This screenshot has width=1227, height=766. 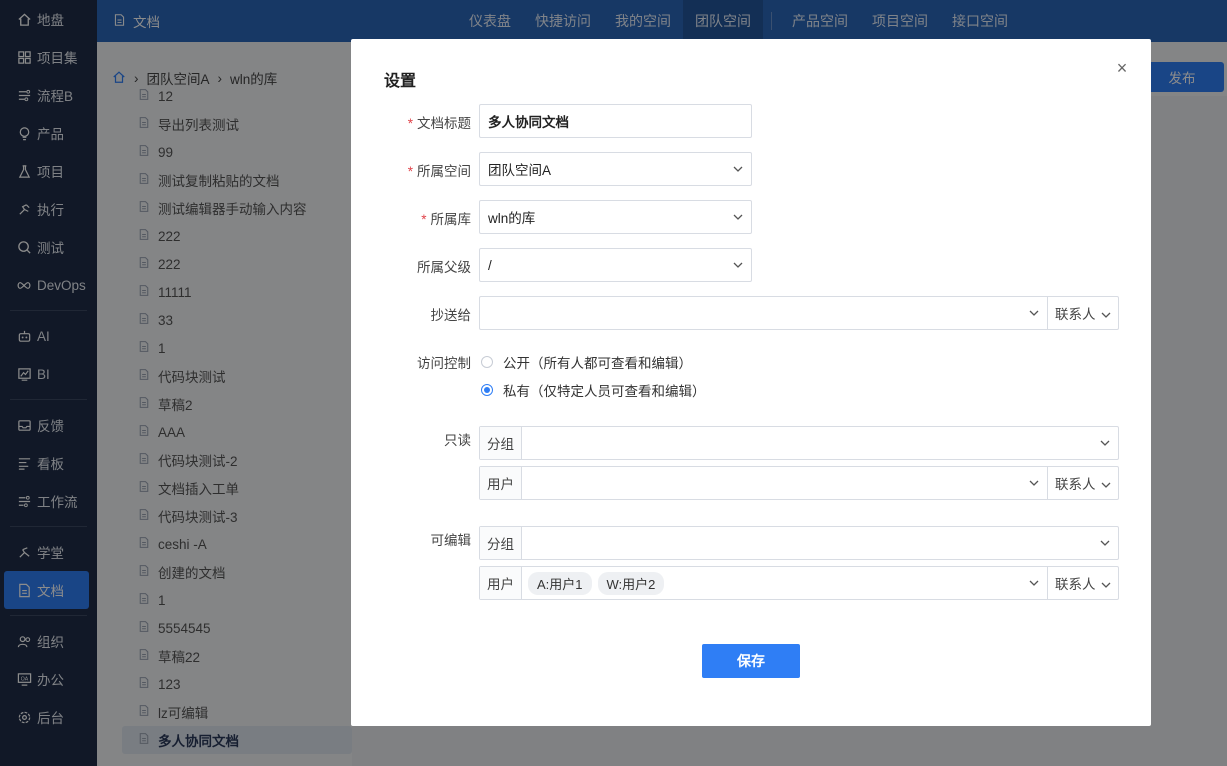 What do you see at coordinates (487, 362) in the screenshot?
I see `radio-unchecked` at bounding box center [487, 362].